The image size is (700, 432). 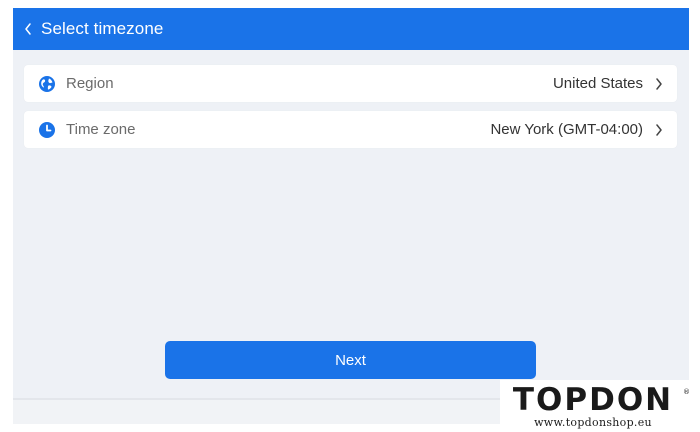 I want to click on next-button: Next, so click(x=350, y=360).